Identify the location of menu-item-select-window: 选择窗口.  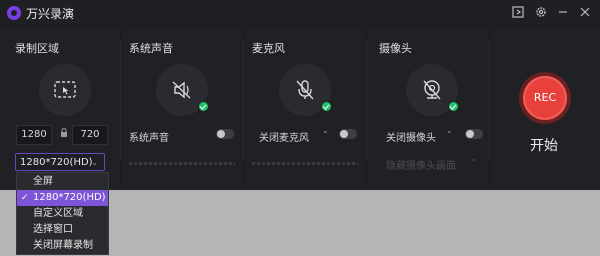
(62, 230).